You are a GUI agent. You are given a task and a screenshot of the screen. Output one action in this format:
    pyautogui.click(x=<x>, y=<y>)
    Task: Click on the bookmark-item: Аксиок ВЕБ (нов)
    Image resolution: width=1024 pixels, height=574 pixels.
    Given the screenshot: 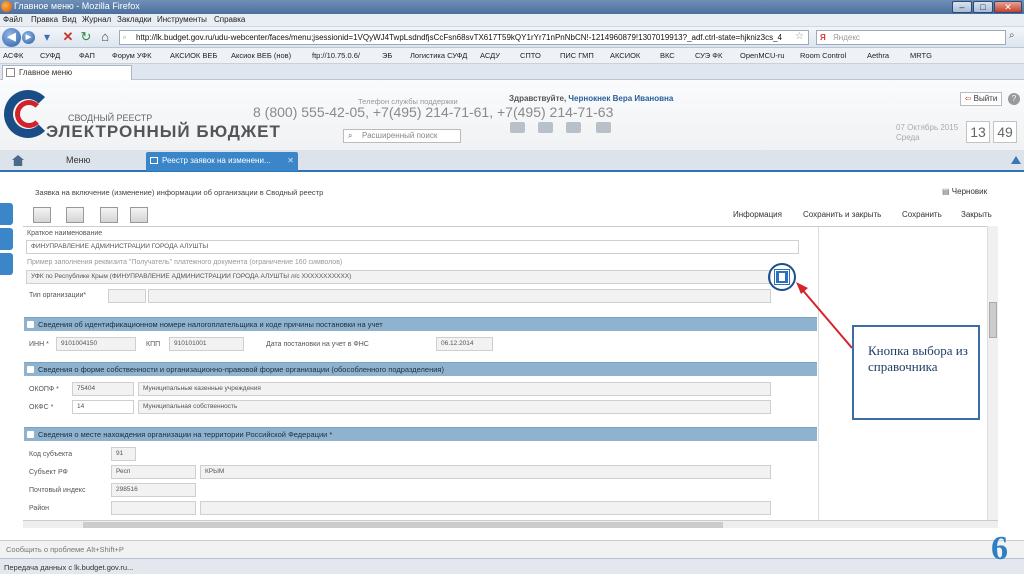 What is the action you would take?
    pyautogui.click(x=261, y=55)
    